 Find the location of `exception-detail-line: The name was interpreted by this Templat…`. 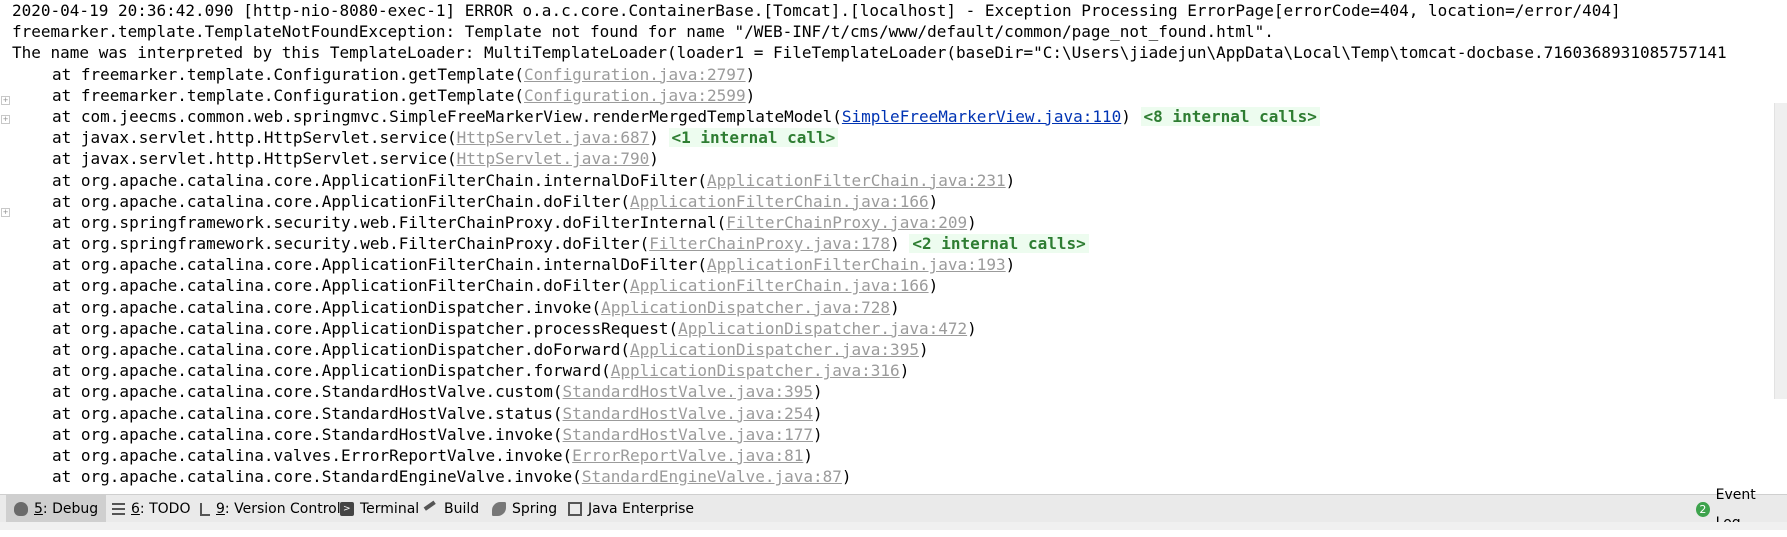

exception-detail-line: The name was interpreted by this Templat… is located at coordinates (869, 53).